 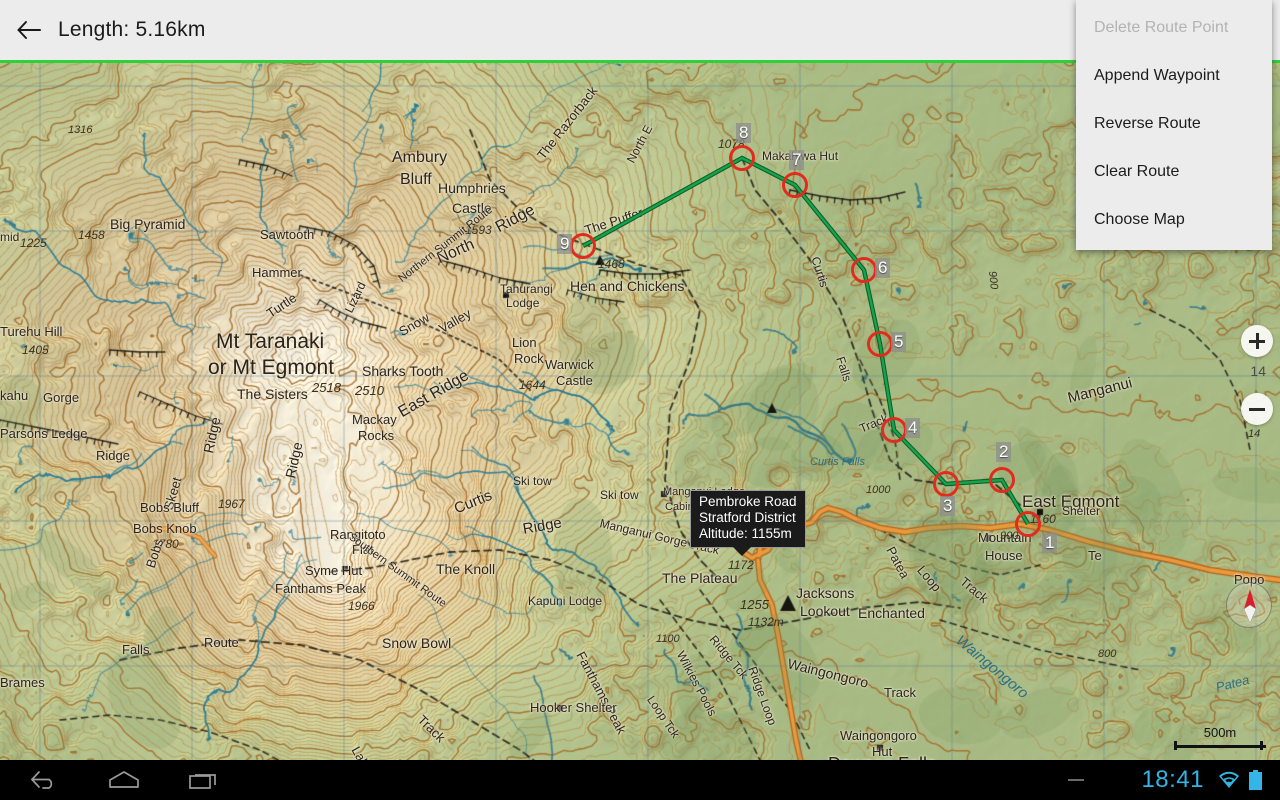 What do you see at coordinates (1004, 452) in the screenshot?
I see `waypoint-number-label: 2` at bounding box center [1004, 452].